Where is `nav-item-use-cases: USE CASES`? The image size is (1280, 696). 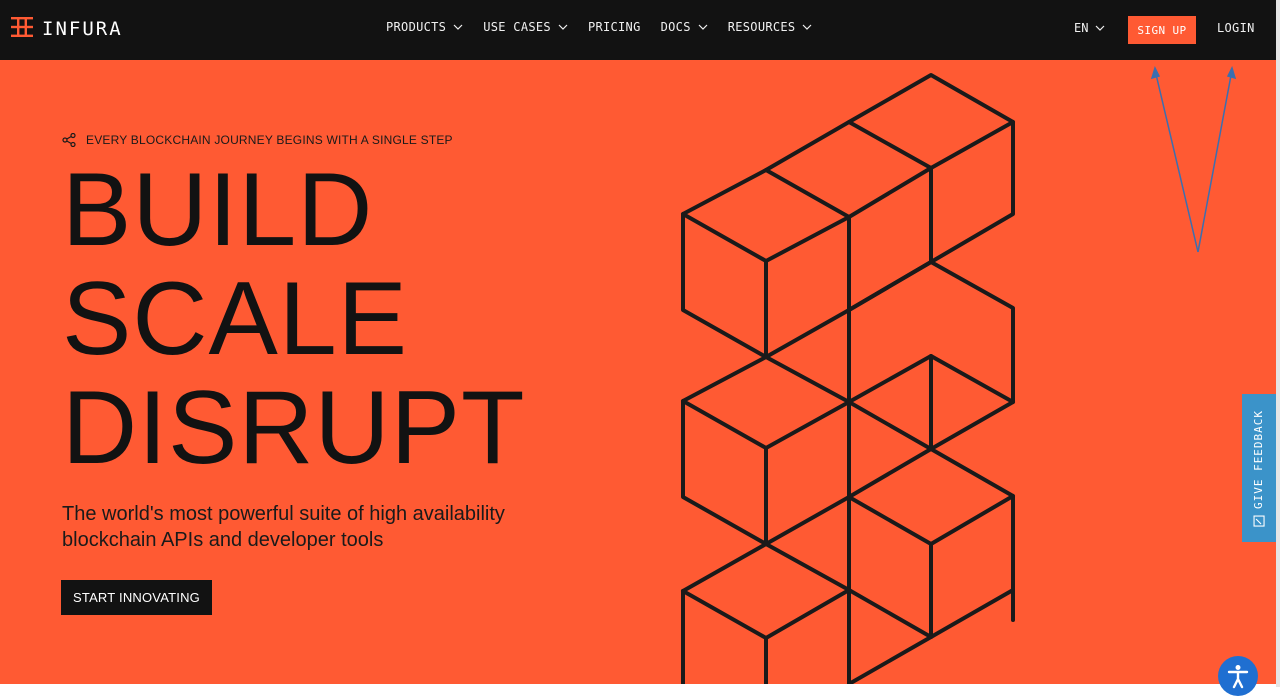 nav-item-use-cases: USE CASES is located at coordinates (525, 27).